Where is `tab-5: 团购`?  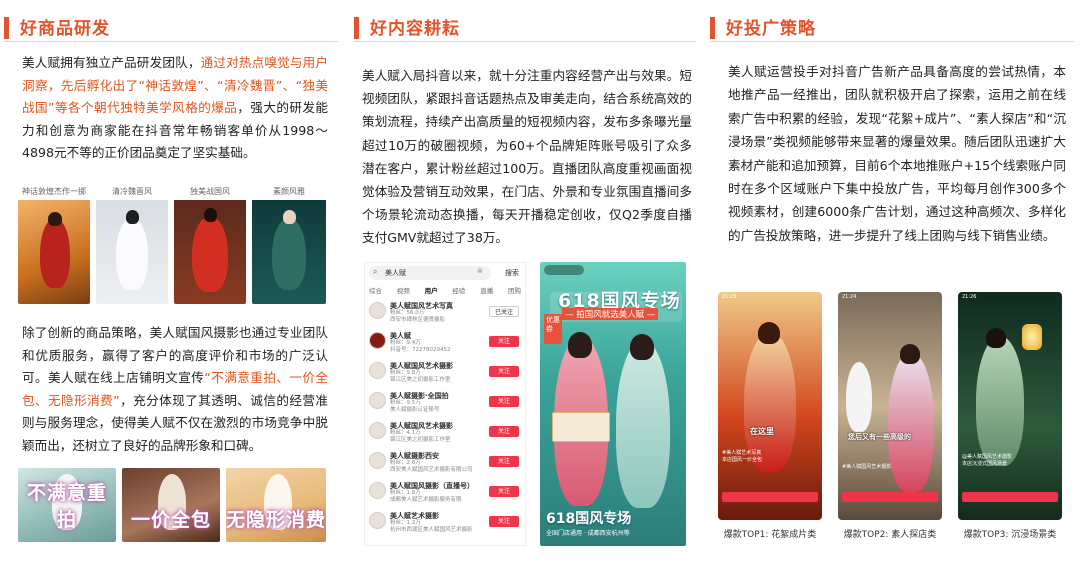 tab-5: 团购 is located at coordinates (514, 291).